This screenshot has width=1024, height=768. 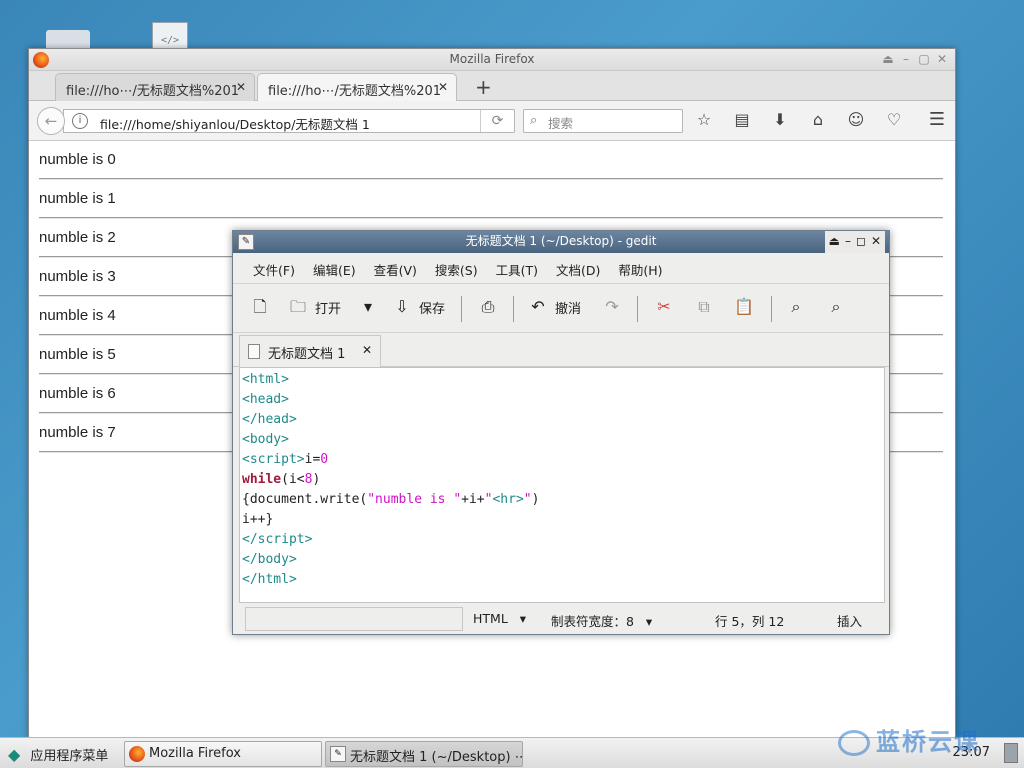 What do you see at coordinates (402, 306) in the screenshot?
I see `save-icon: ⇩` at bounding box center [402, 306].